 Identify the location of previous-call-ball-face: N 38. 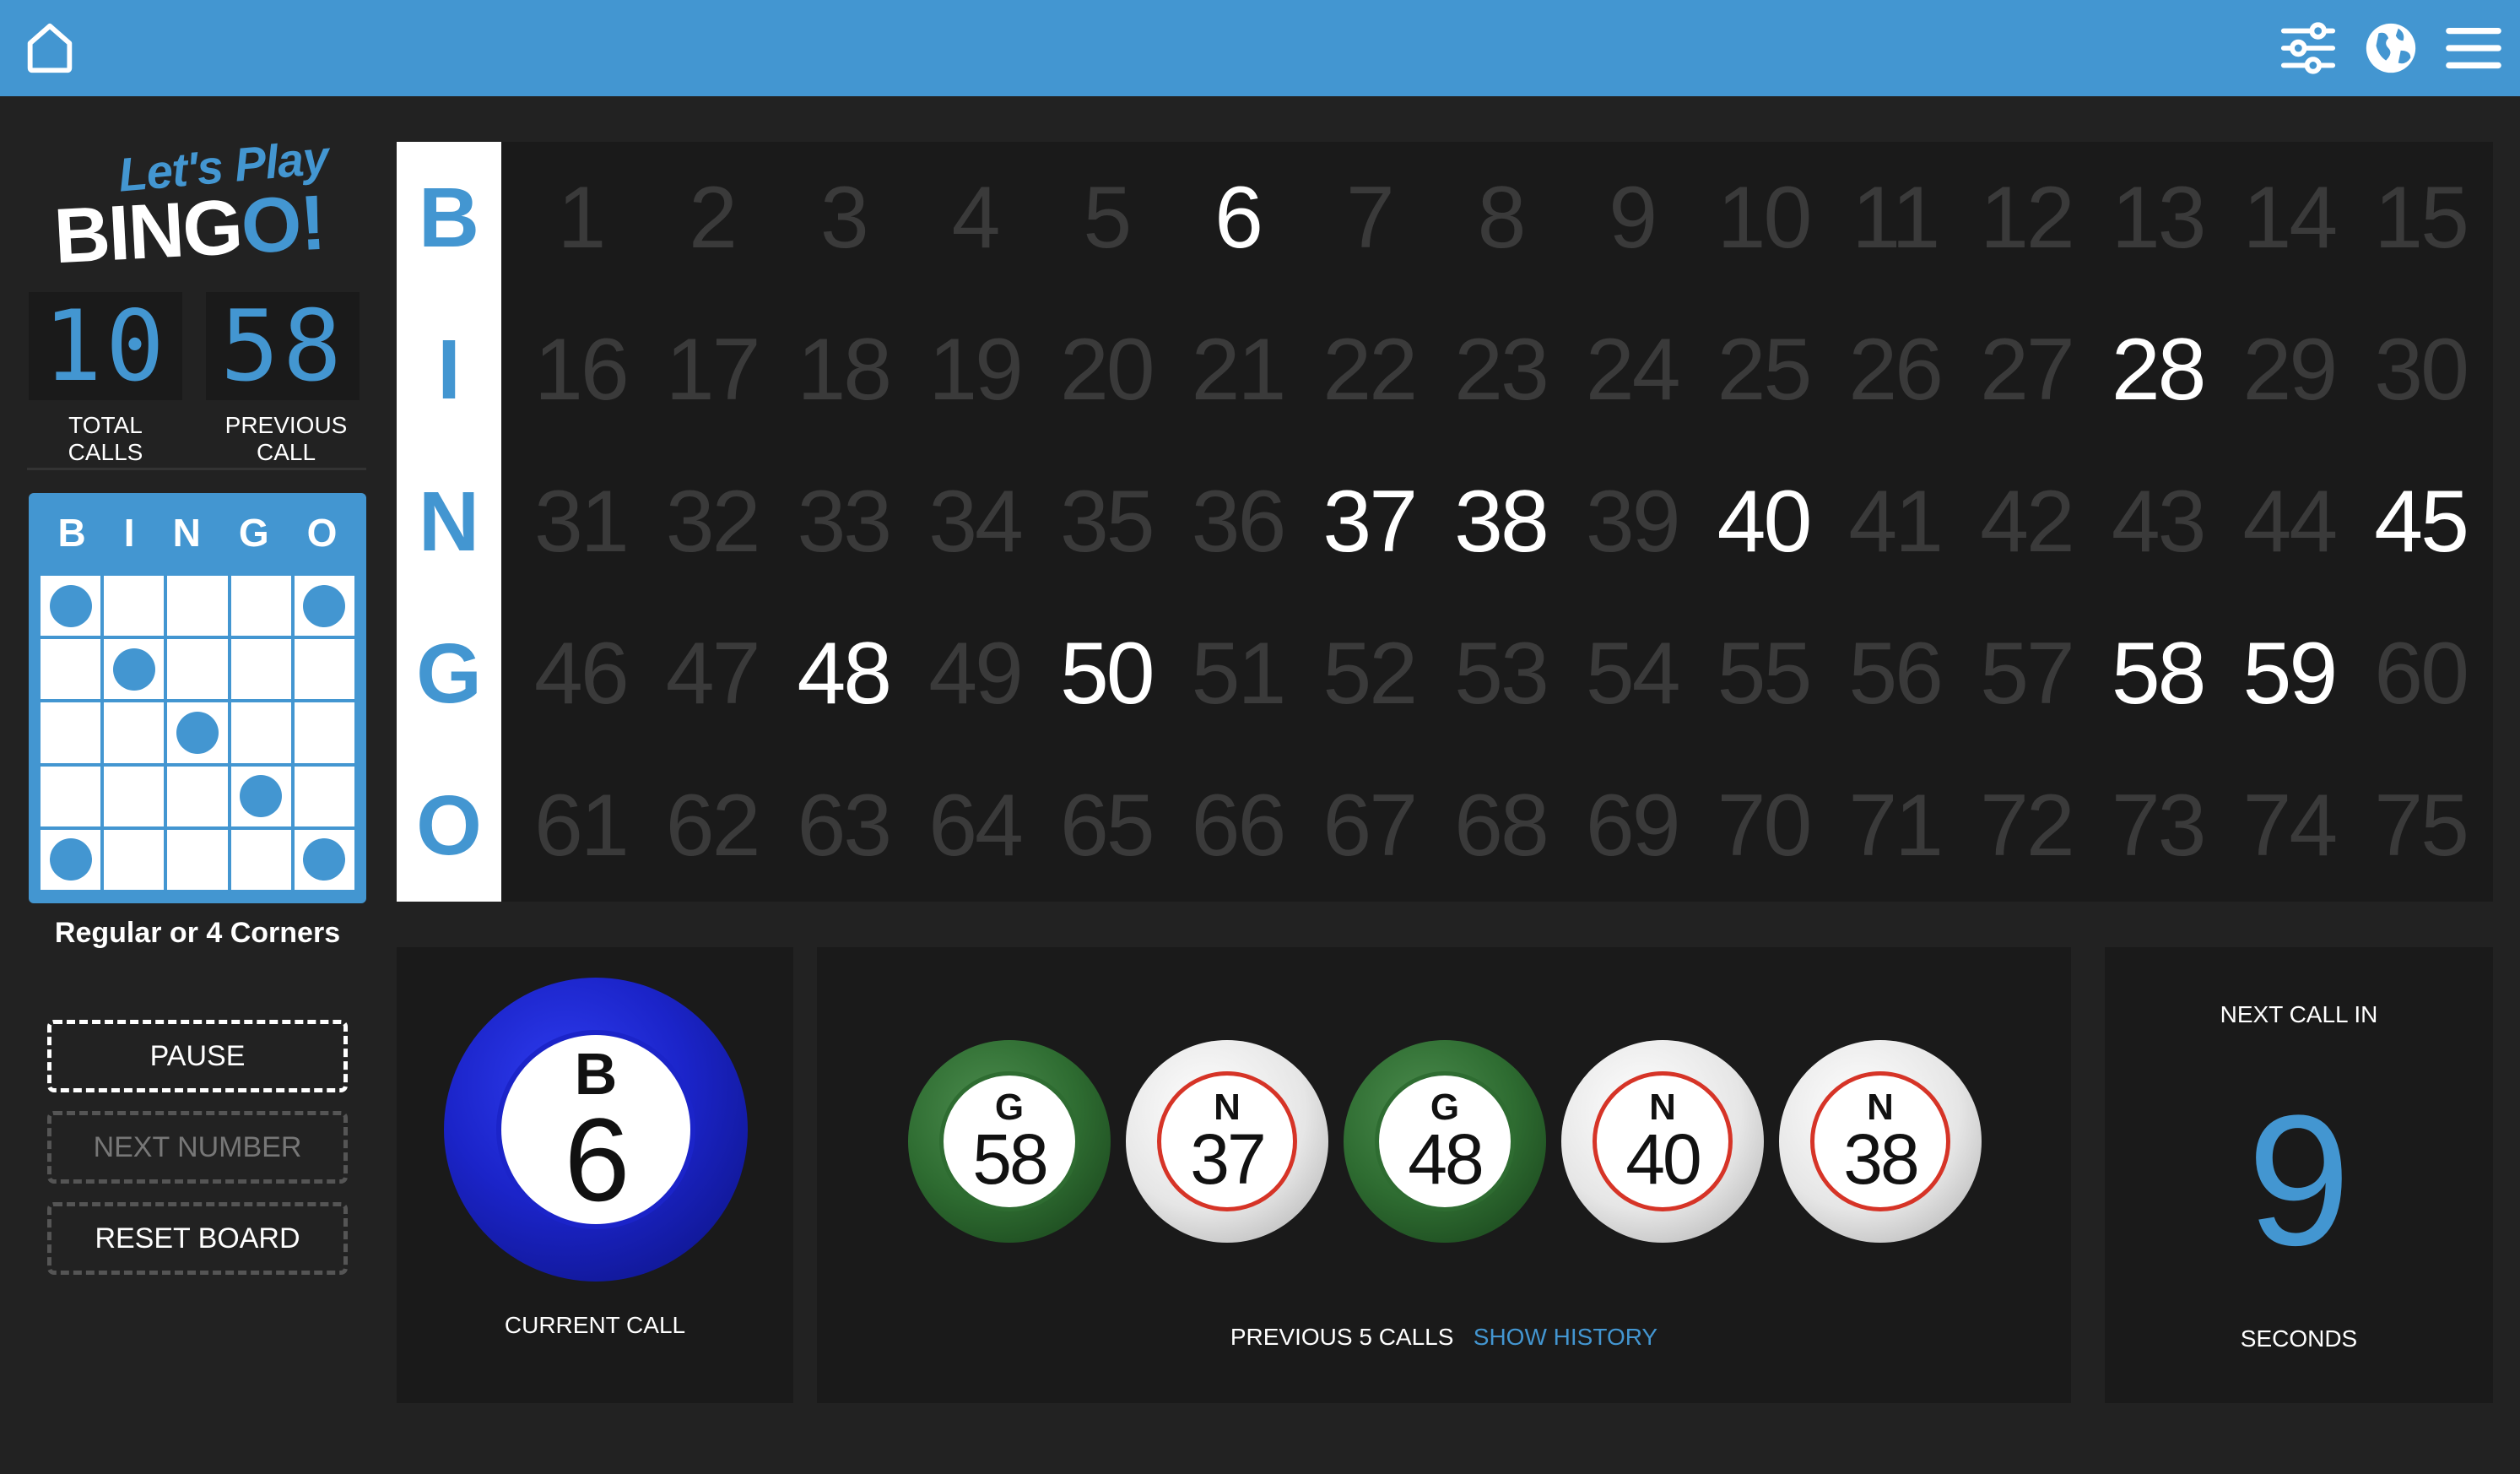
(1880, 1141).